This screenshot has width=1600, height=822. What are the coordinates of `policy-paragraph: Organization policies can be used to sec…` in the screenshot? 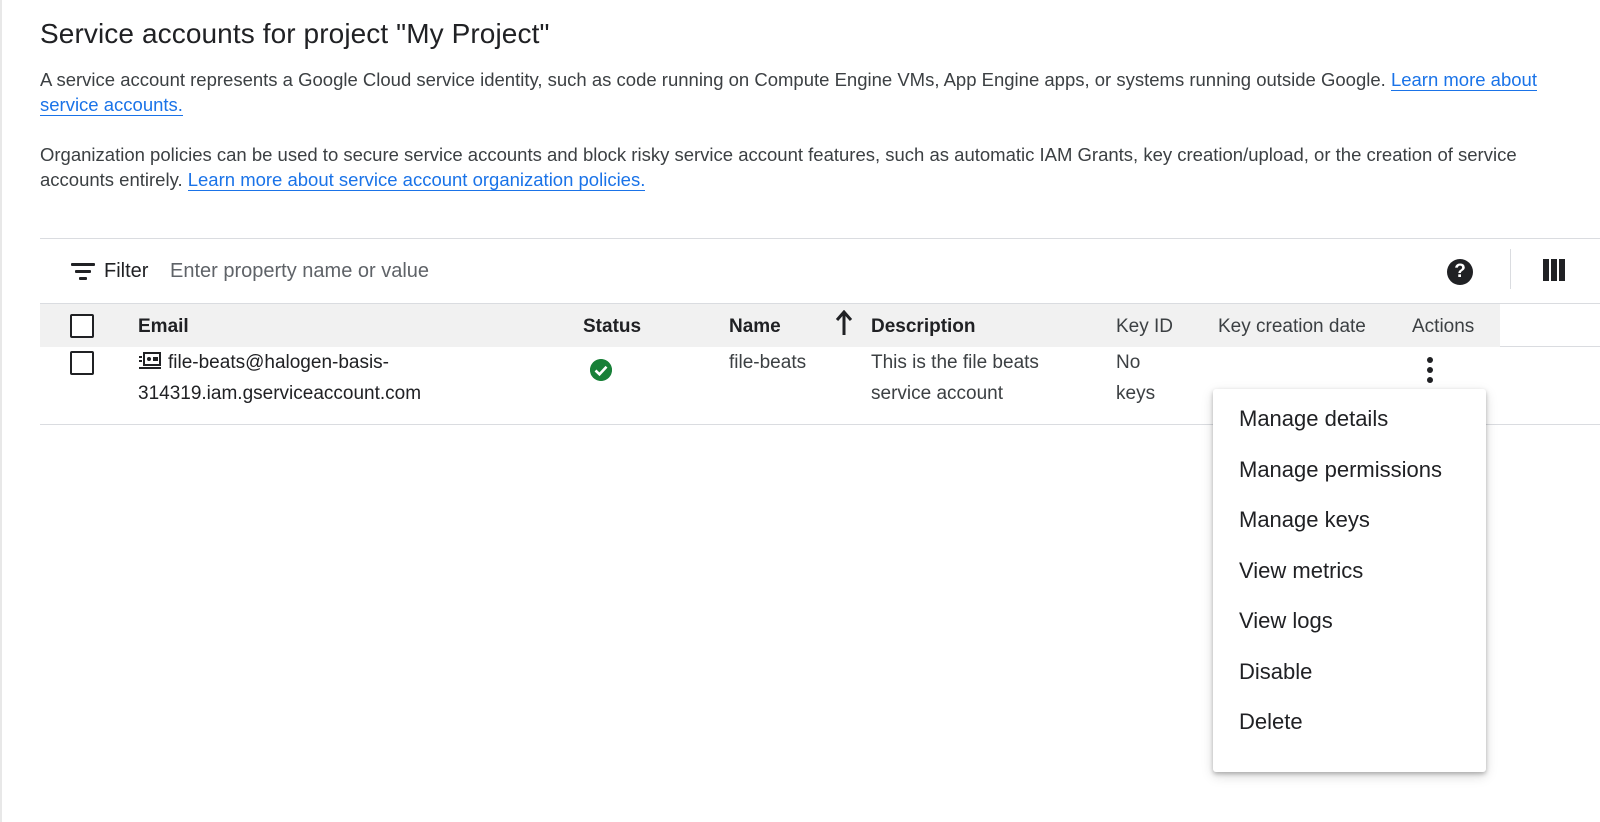 It's located at (802, 167).